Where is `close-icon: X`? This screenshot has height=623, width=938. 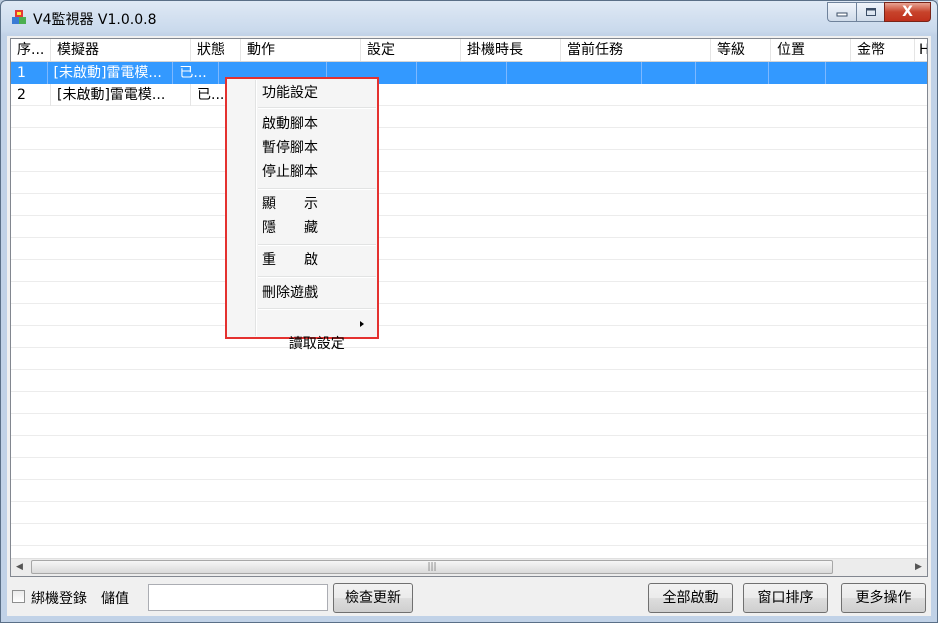 close-icon: X is located at coordinates (907, 12).